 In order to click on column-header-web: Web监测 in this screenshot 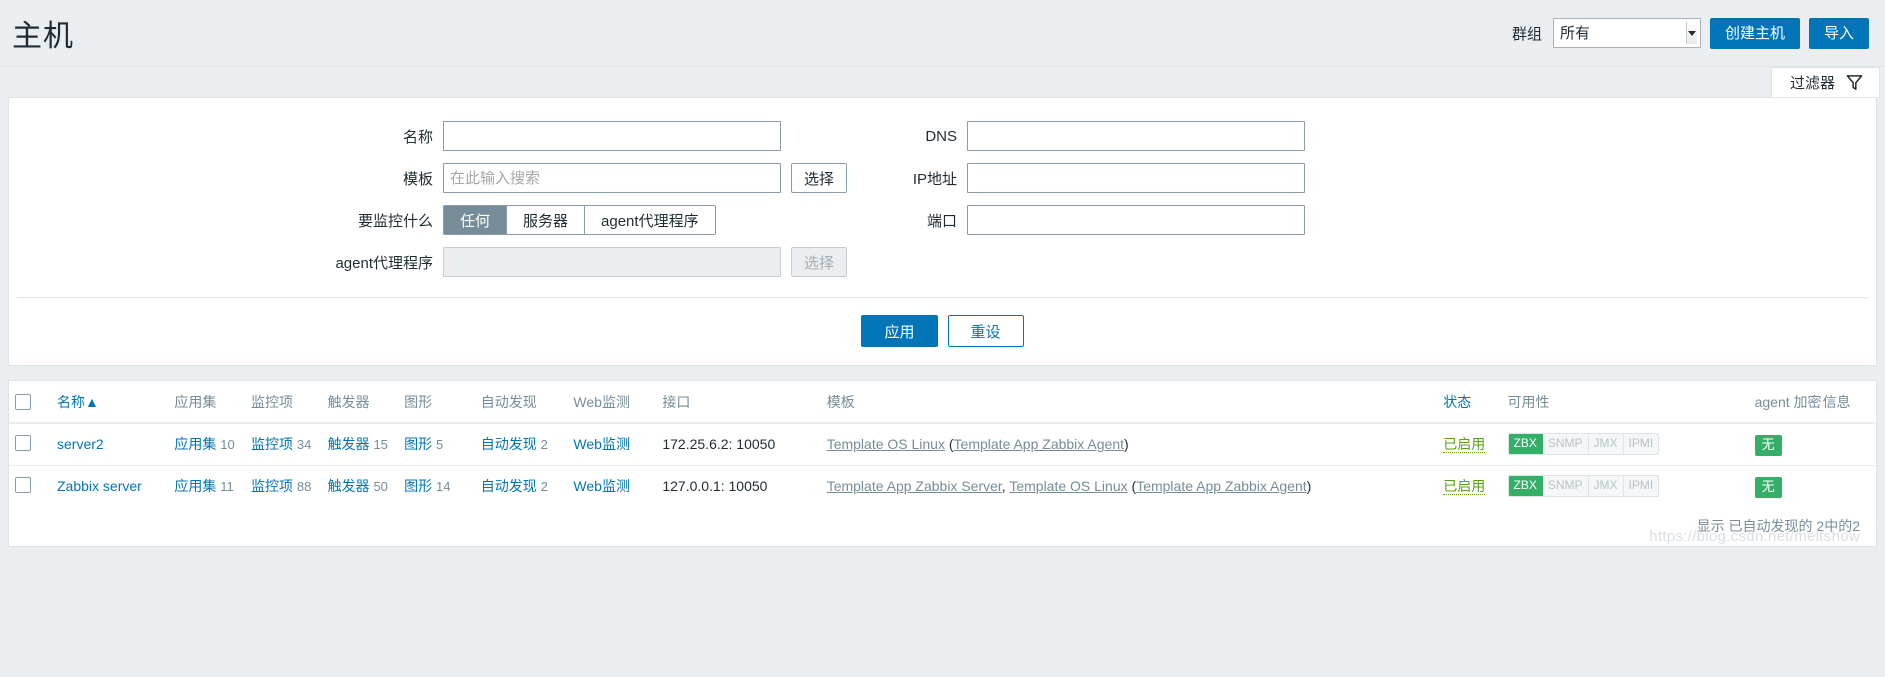, I will do `click(612, 402)`.